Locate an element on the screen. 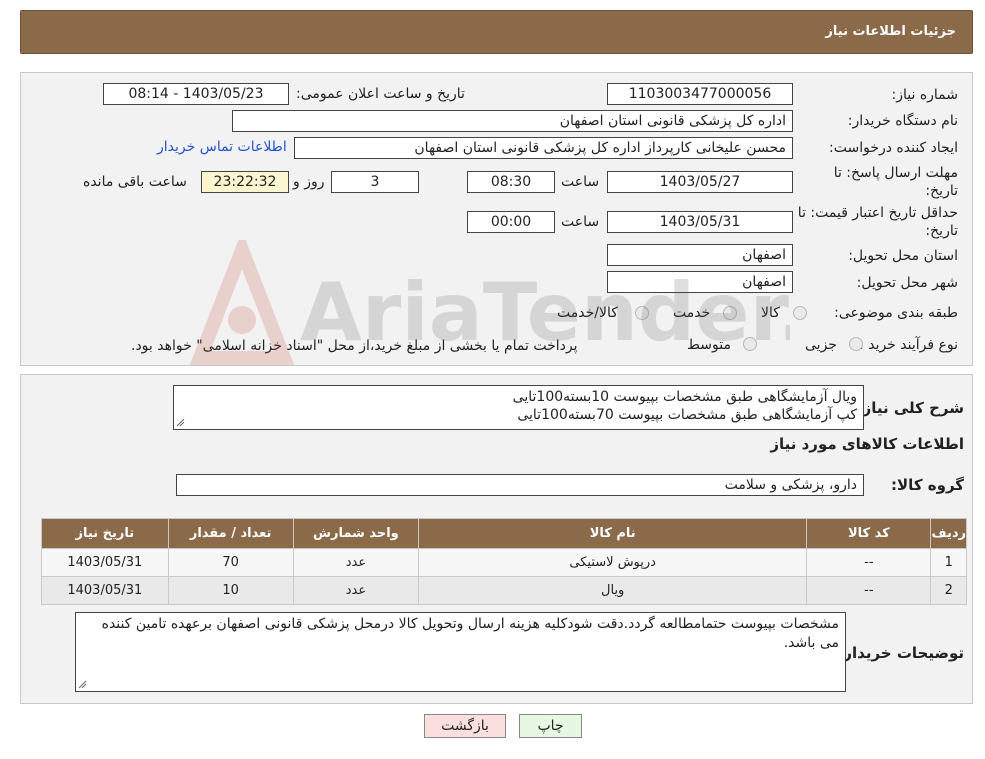  page-title: جزئیات اطلاعات نیاز is located at coordinates (890, 31).